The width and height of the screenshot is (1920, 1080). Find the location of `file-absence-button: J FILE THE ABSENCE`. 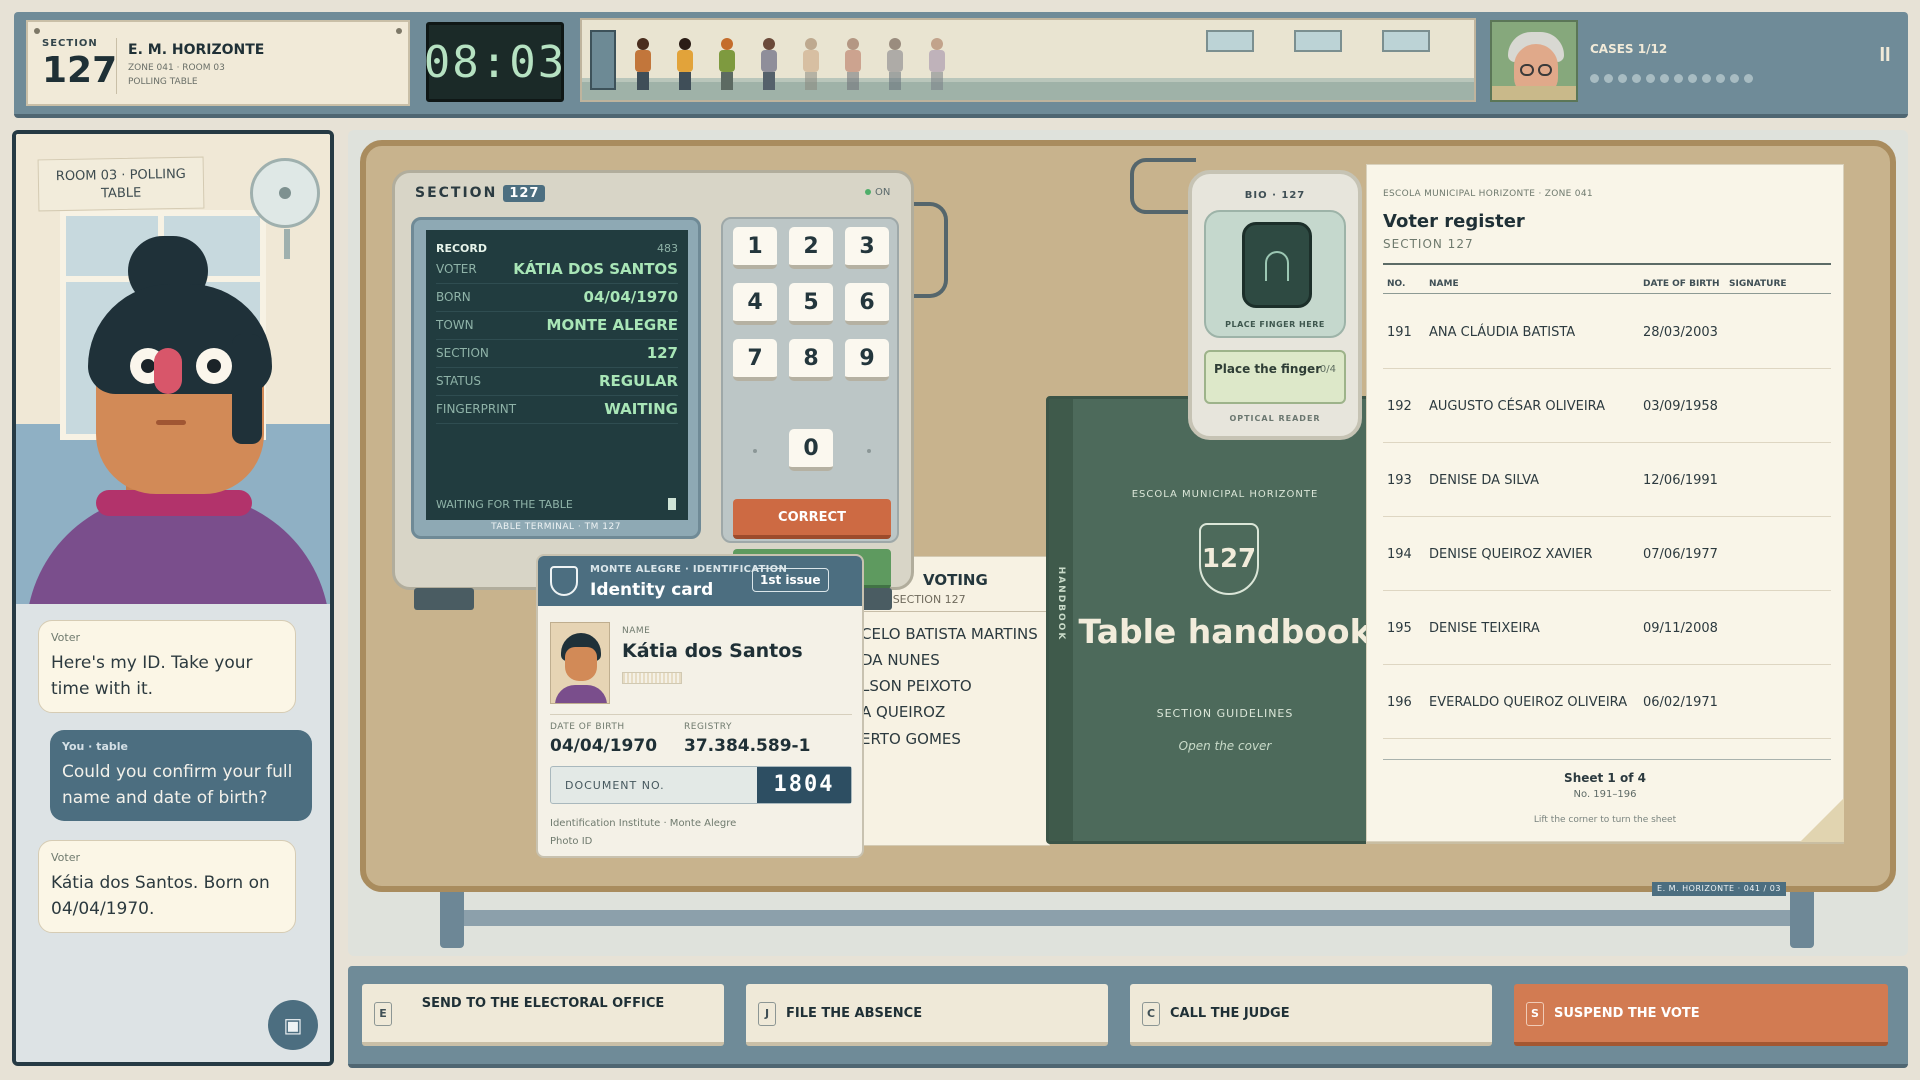

file-absence-button: J FILE THE ABSENCE is located at coordinates (927, 1015).